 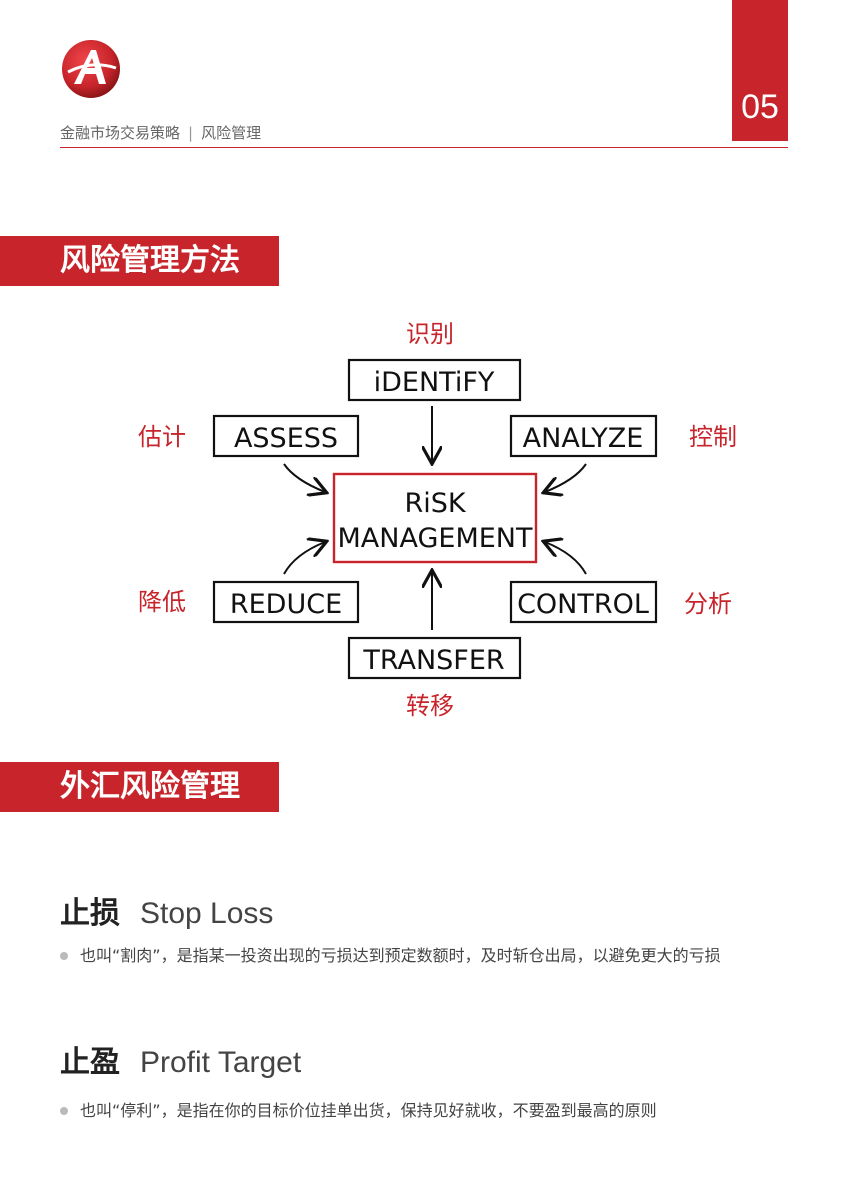 I want to click on node-reduce-label: REDUCE, so click(x=286, y=604).